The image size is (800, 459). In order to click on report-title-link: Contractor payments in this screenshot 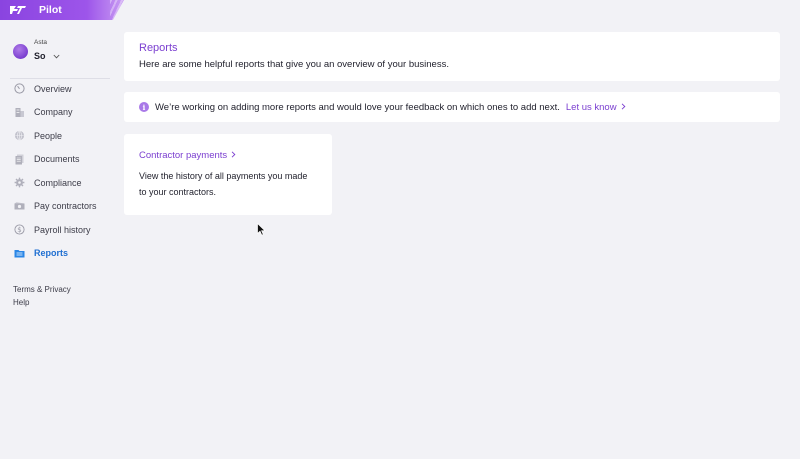, I will do `click(228, 155)`.